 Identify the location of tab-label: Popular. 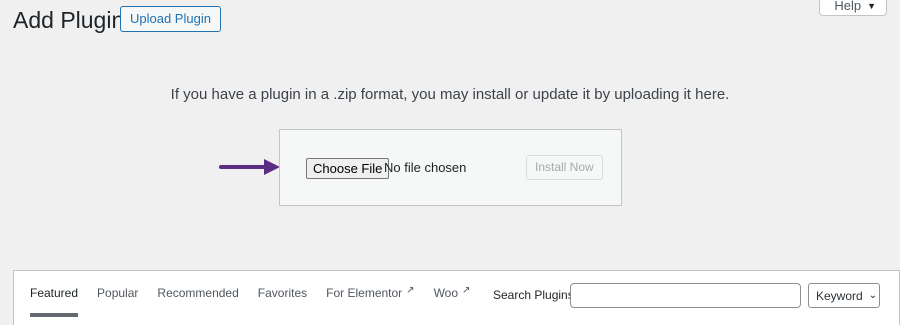
(118, 293).